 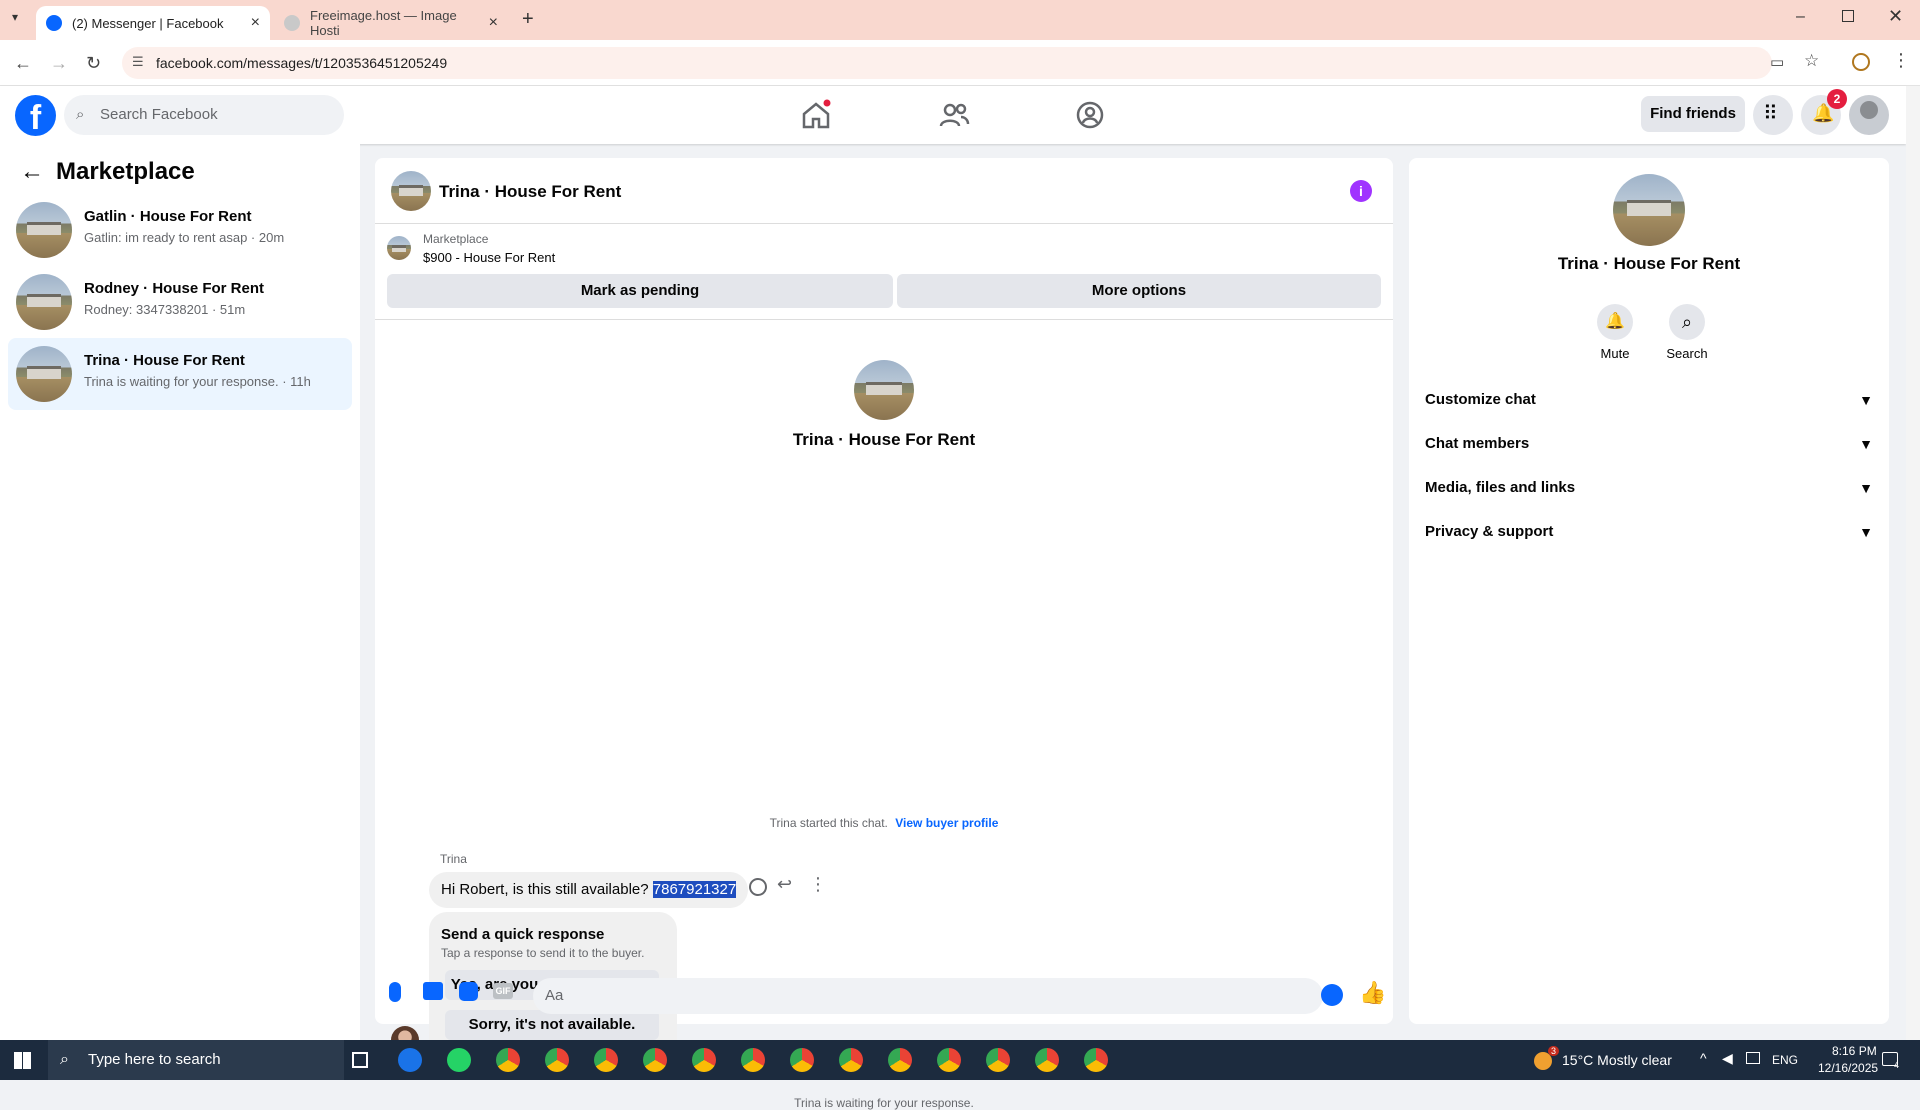 I want to click on account-avatar, so click(x=1869, y=115).